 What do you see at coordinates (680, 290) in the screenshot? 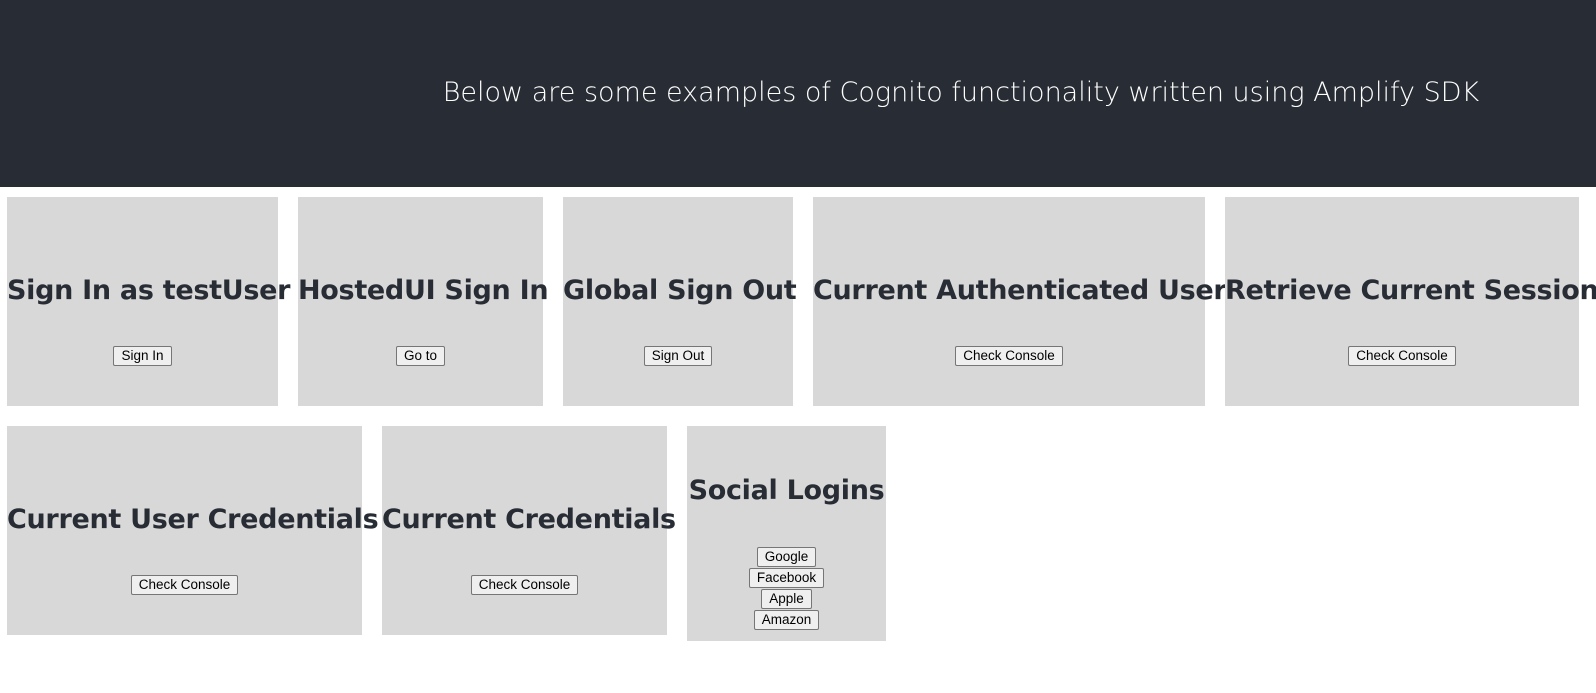
I see `card-title: Global Sign Out` at bounding box center [680, 290].